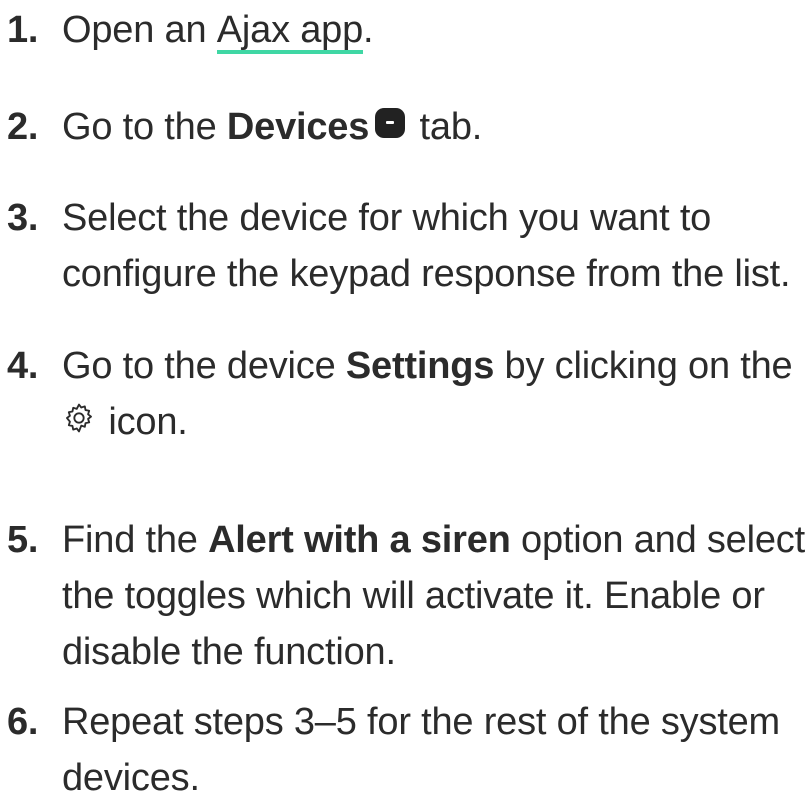 This screenshot has width=808, height=806. I want to click on step-text-line: Select the device for which you want to, so click(387, 218).